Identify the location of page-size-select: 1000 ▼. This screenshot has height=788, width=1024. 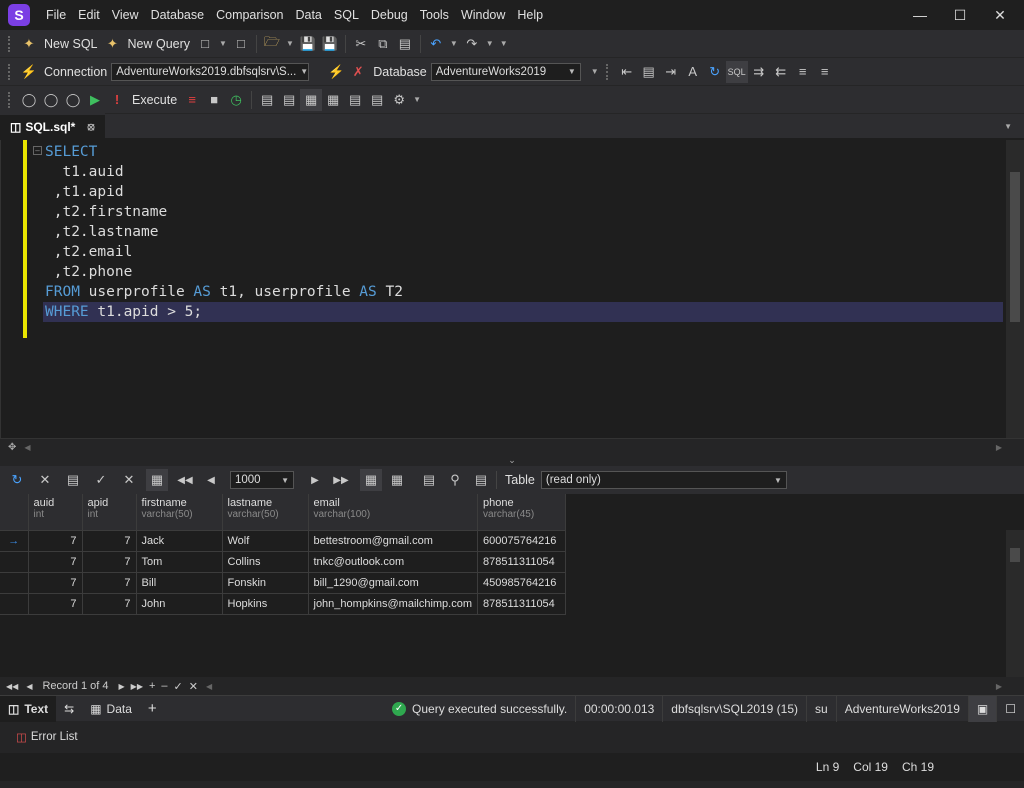
(262, 480).